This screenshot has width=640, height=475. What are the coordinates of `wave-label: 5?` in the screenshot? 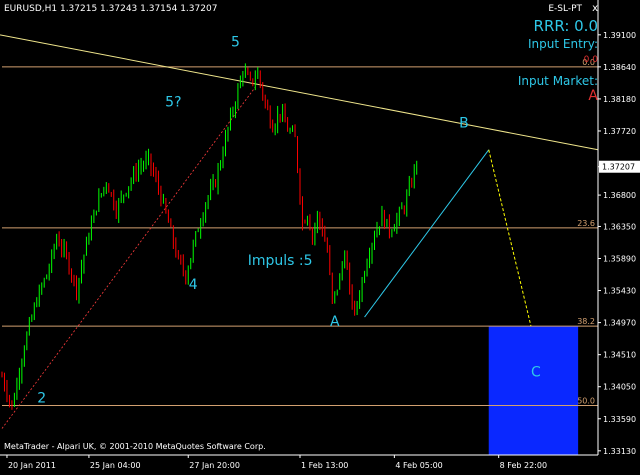 It's located at (173, 103).